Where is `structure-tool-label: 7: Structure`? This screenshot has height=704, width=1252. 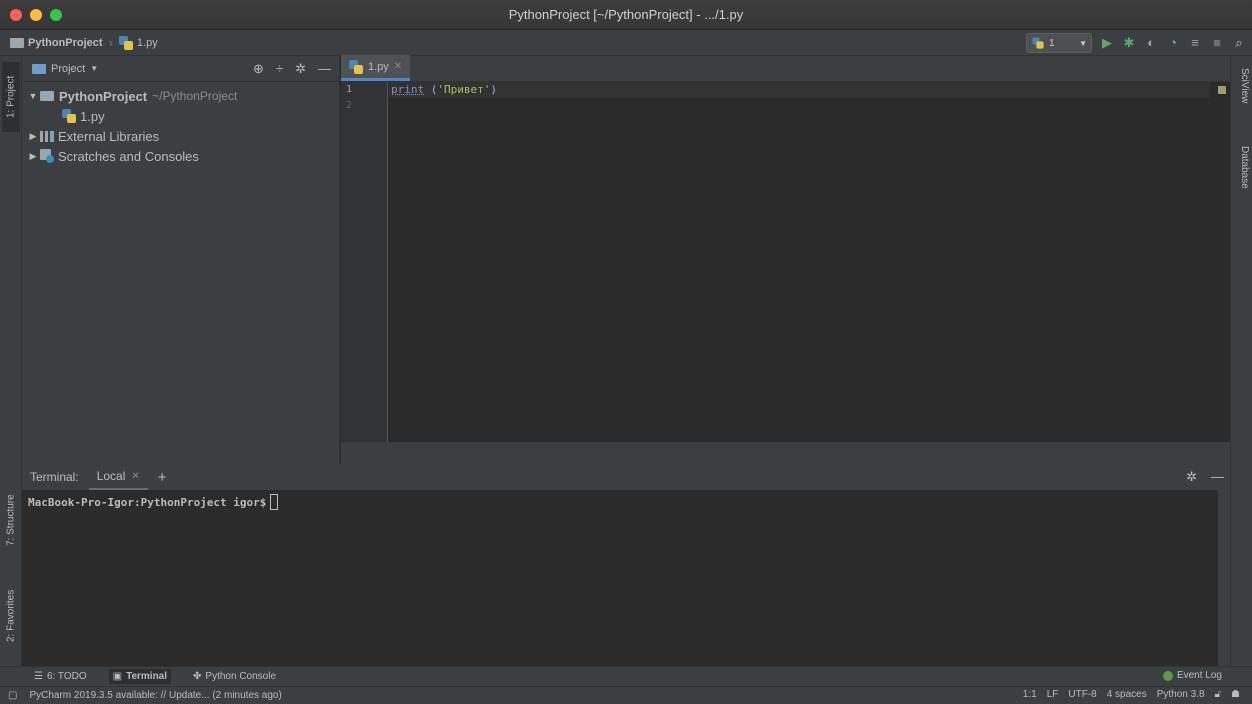
structure-tool-label: 7: Structure is located at coordinates (11, 520).